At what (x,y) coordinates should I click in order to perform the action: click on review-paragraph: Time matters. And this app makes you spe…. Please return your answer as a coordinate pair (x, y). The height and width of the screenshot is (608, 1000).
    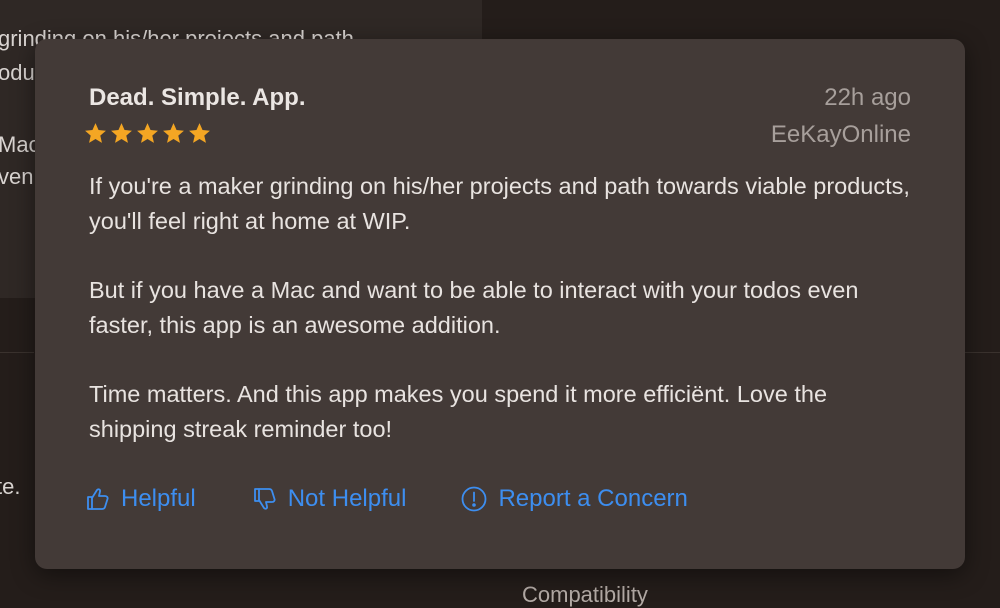
    Looking at the image, I should click on (458, 411).